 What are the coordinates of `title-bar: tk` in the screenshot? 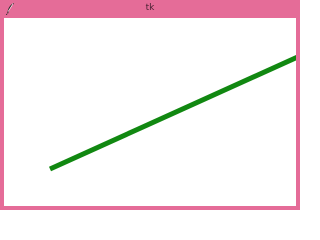 It's located at (150, 9).